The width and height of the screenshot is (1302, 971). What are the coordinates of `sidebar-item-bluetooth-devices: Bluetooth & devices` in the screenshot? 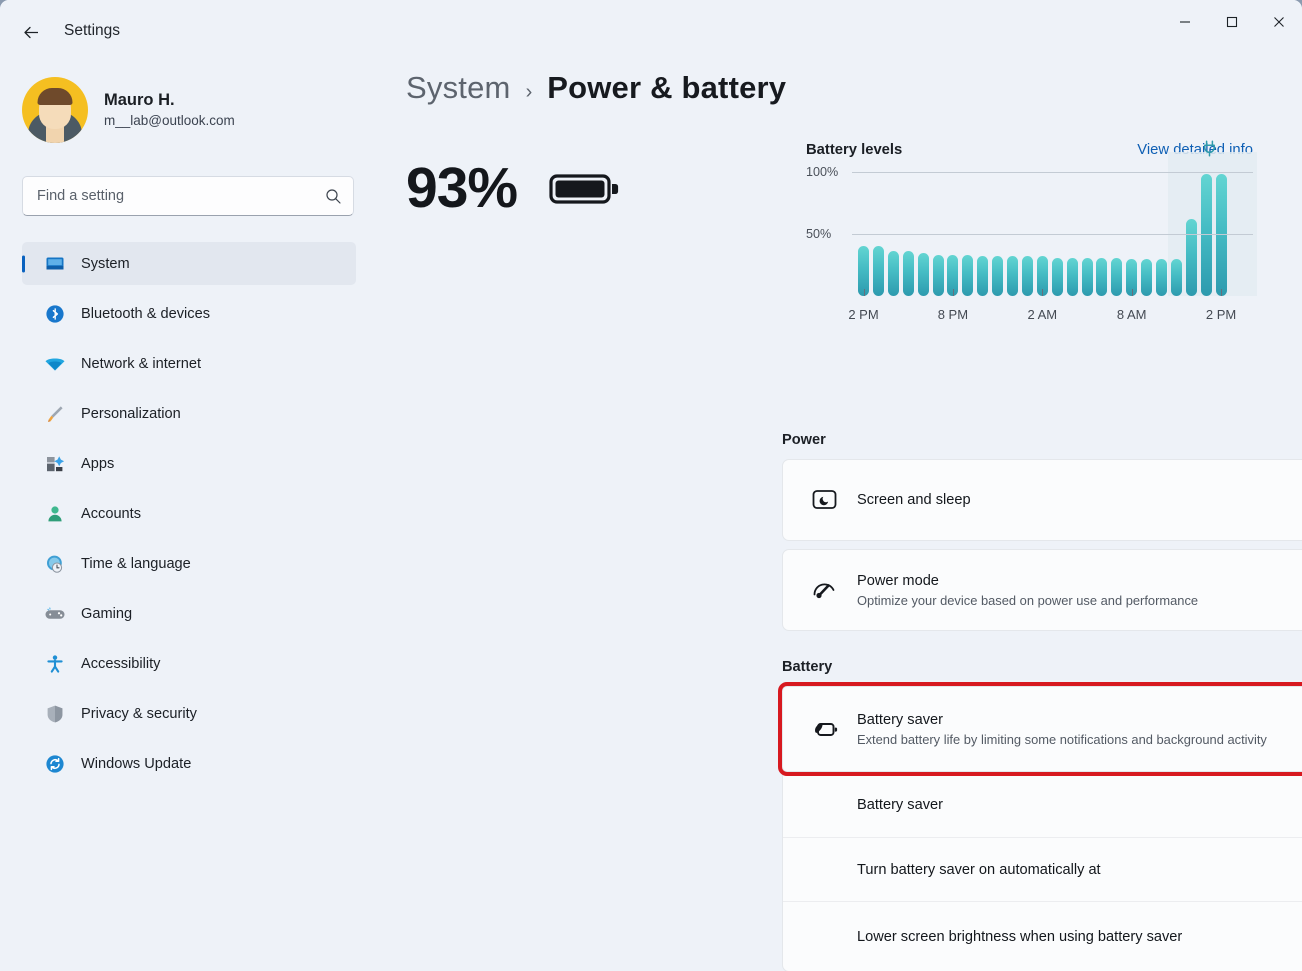 It's located at (189, 313).